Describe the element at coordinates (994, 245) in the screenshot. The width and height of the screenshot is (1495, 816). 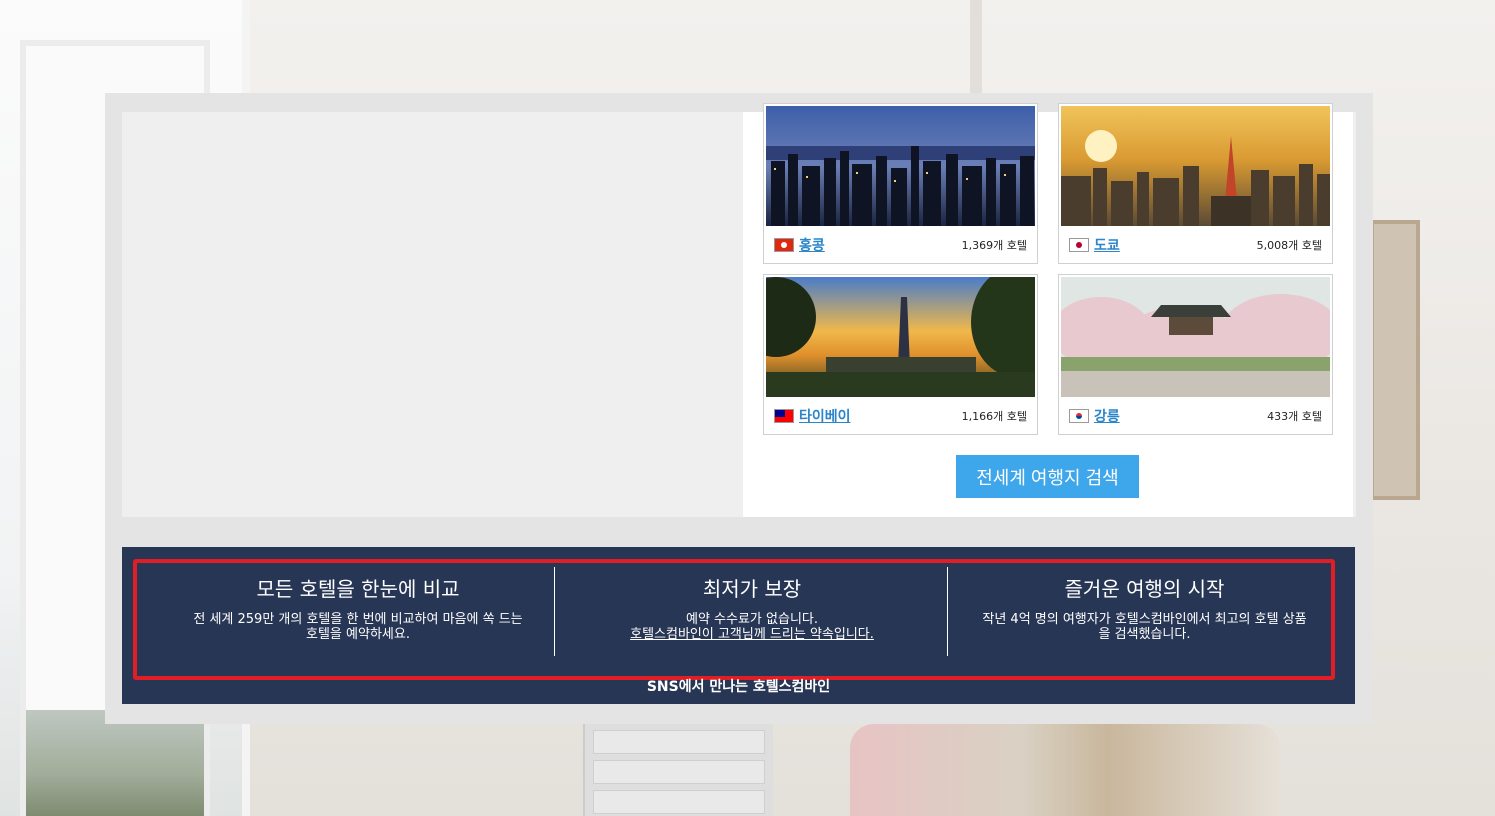
I see `hotel-count: 1,369개 호텔` at that location.